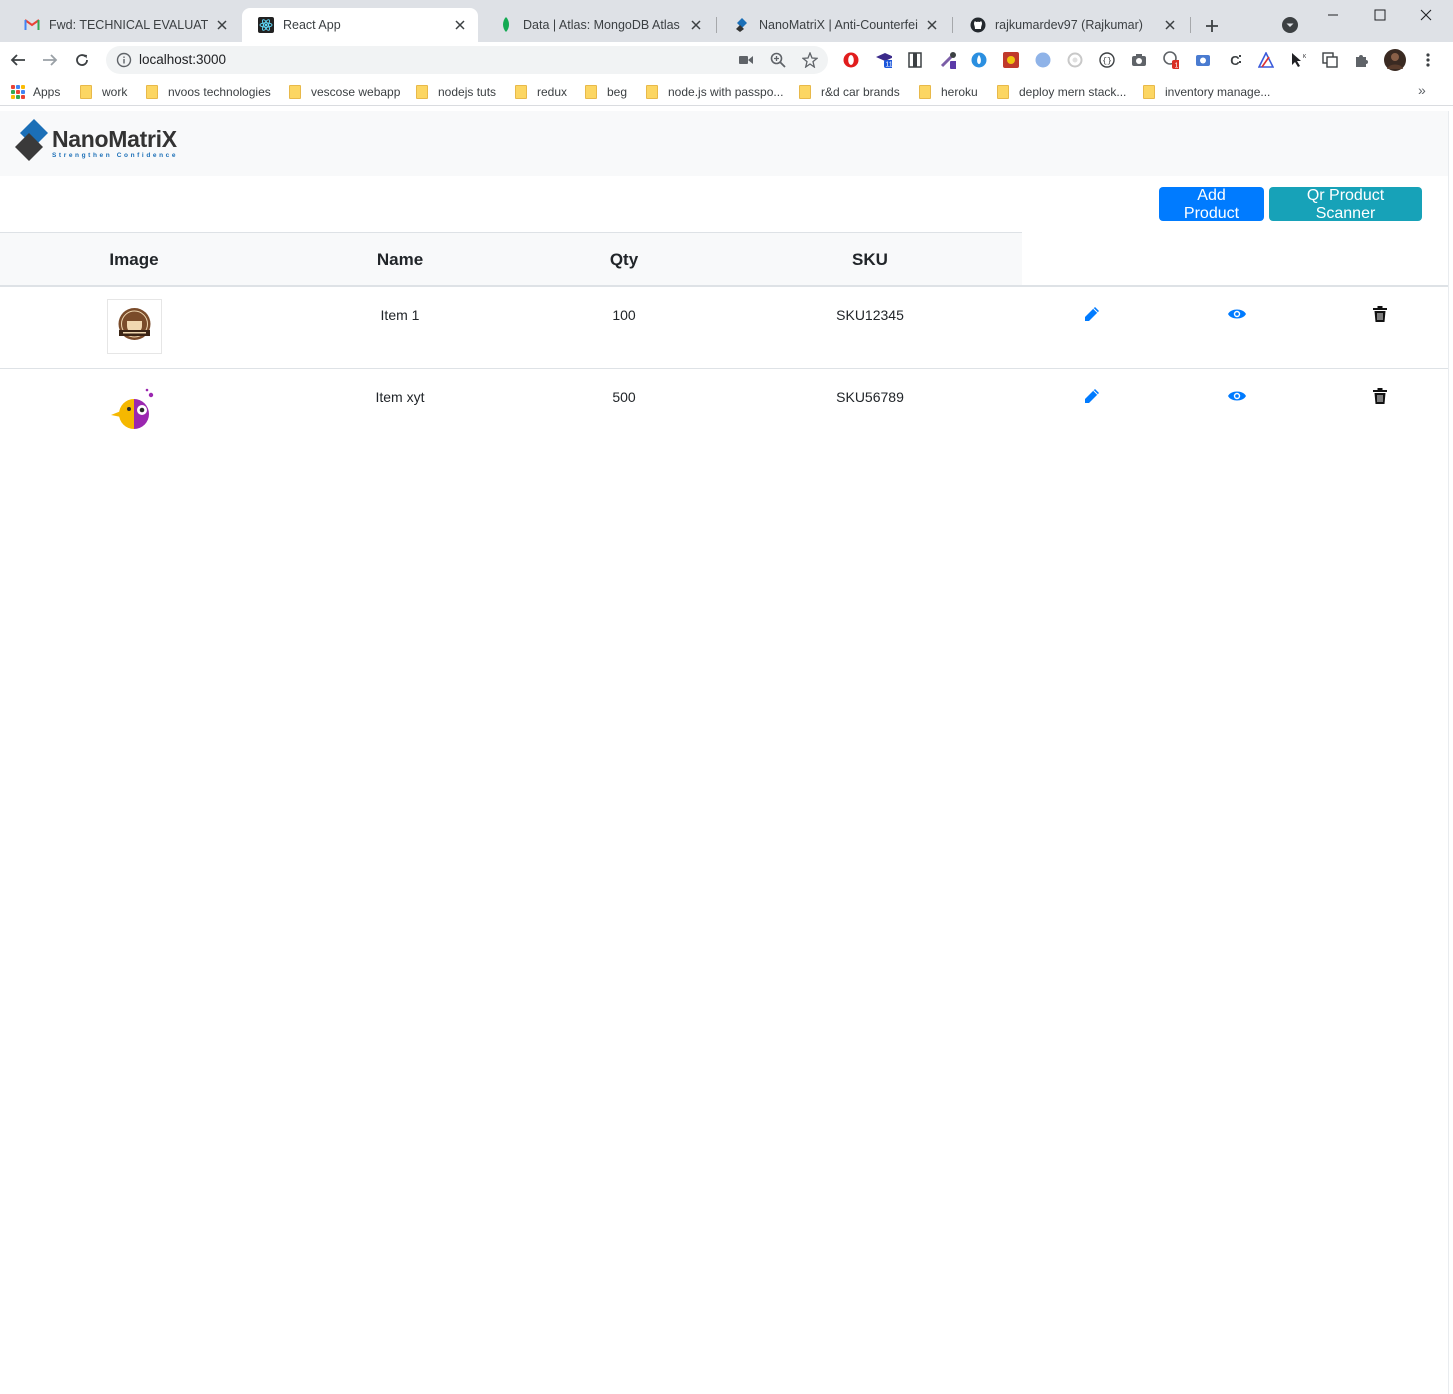 The height and width of the screenshot is (1394, 1453). What do you see at coordinates (1107, 60) in the screenshot?
I see `json-extension-icon: {}` at bounding box center [1107, 60].